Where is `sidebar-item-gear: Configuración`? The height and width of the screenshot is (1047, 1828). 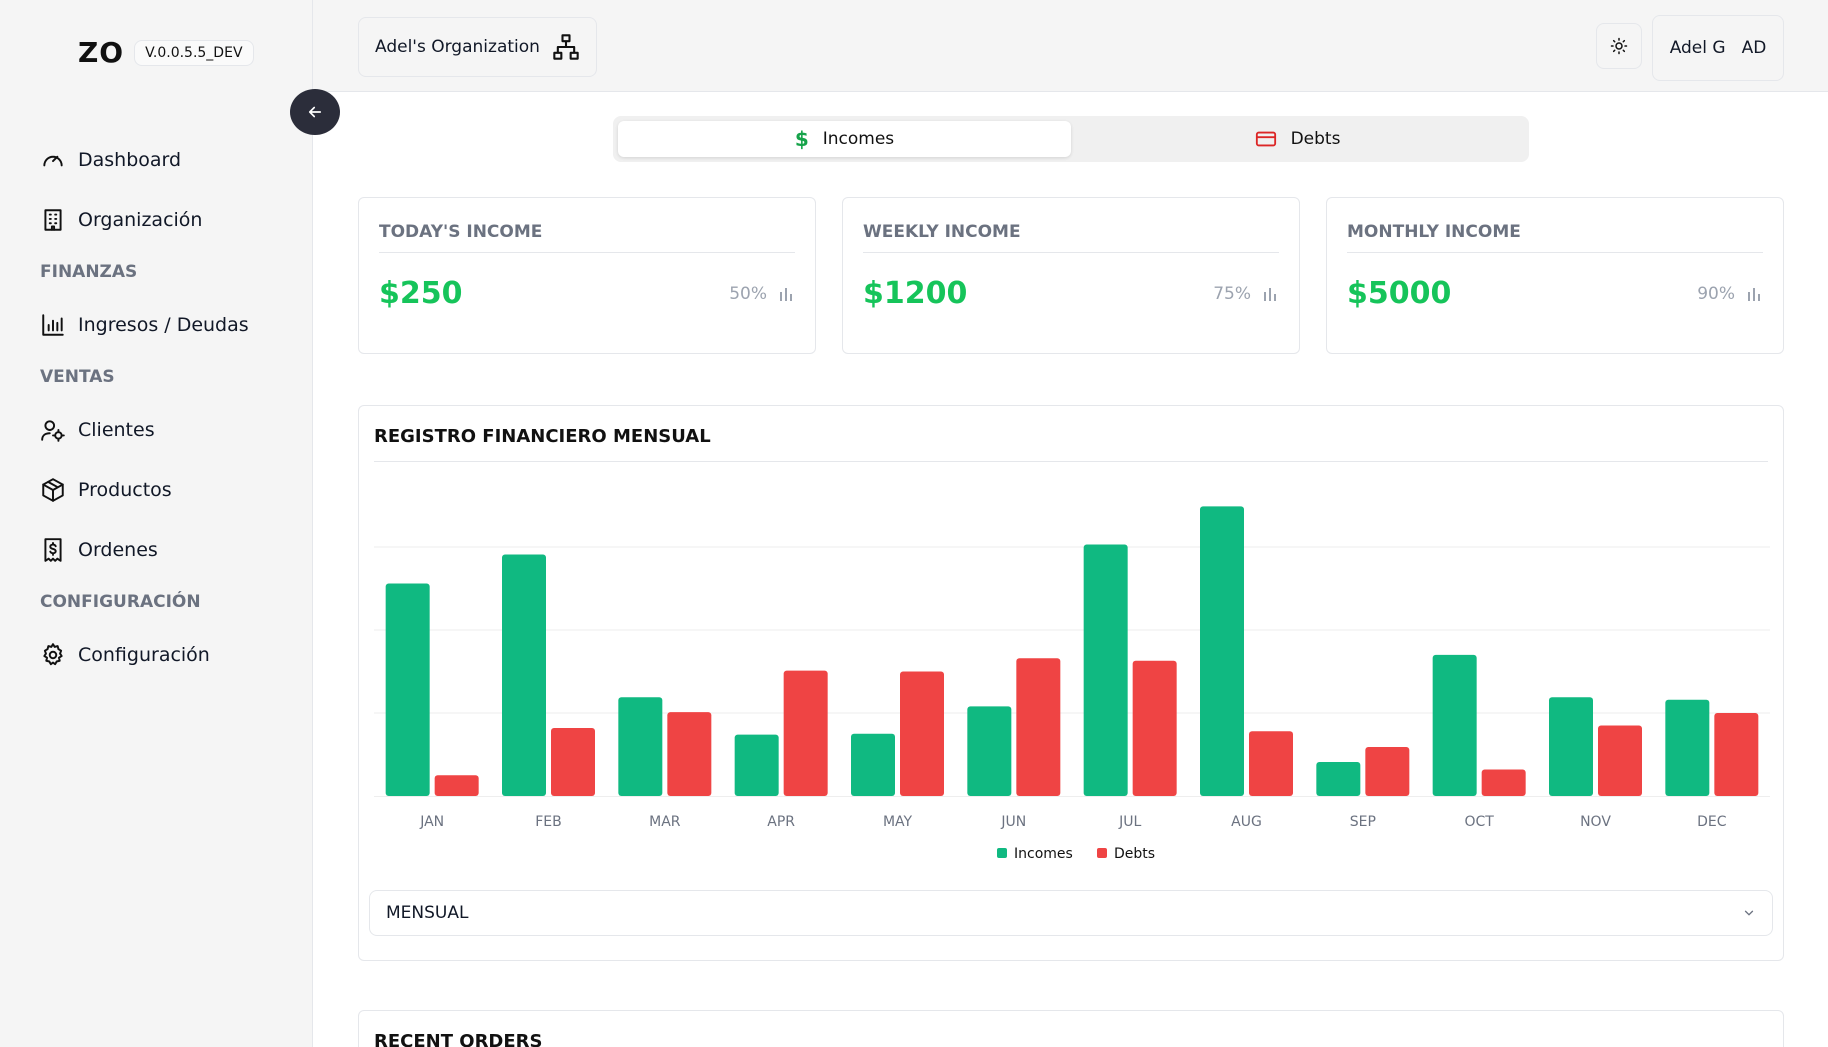
sidebar-item-gear: Configuración is located at coordinates (170, 655).